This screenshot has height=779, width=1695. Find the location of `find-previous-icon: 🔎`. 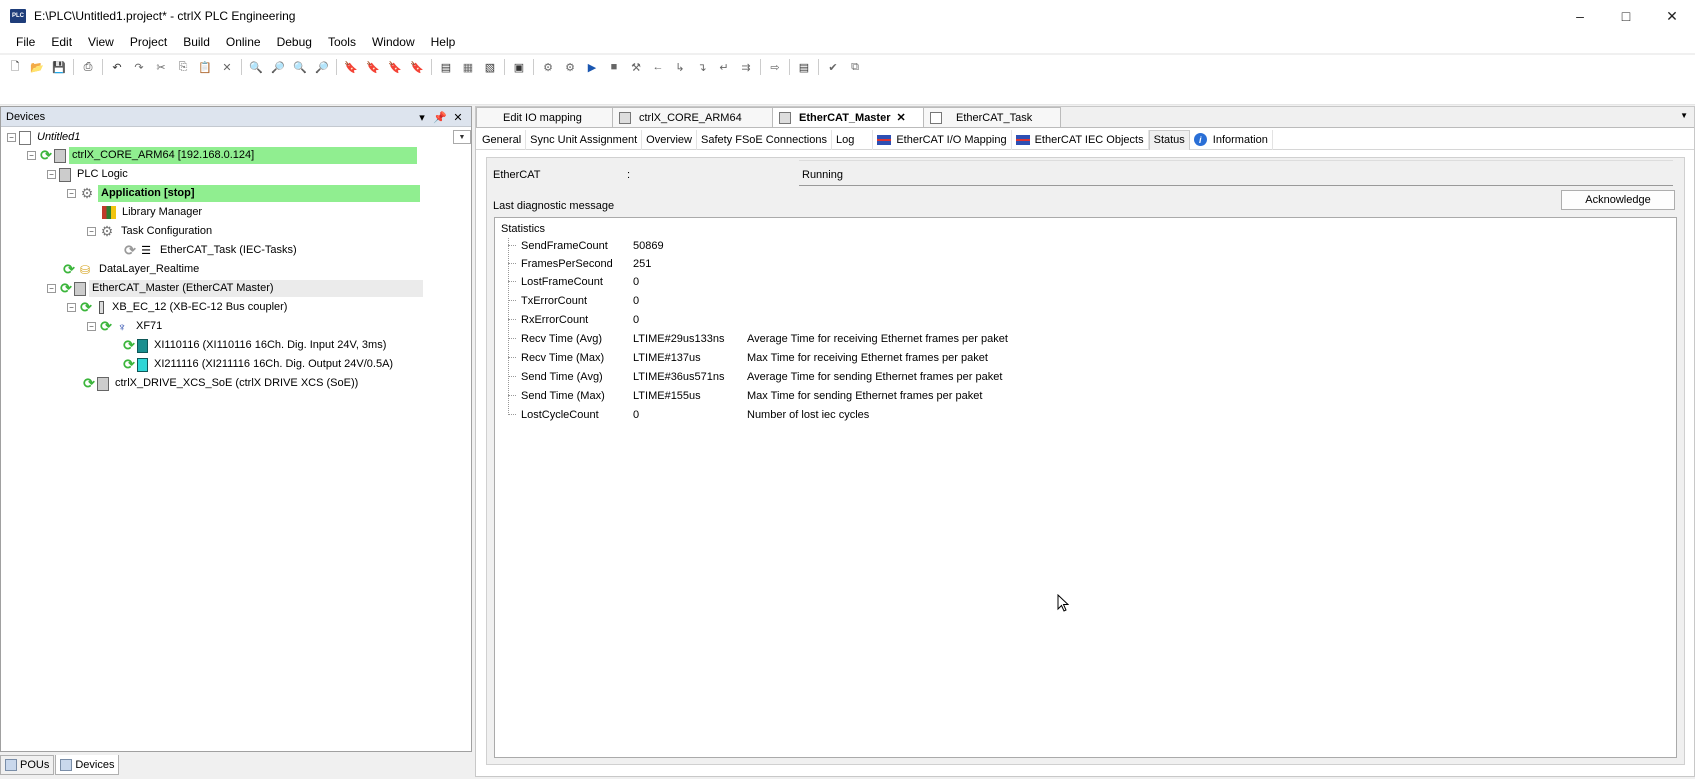

find-previous-icon: 🔎 is located at coordinates (322, 67).